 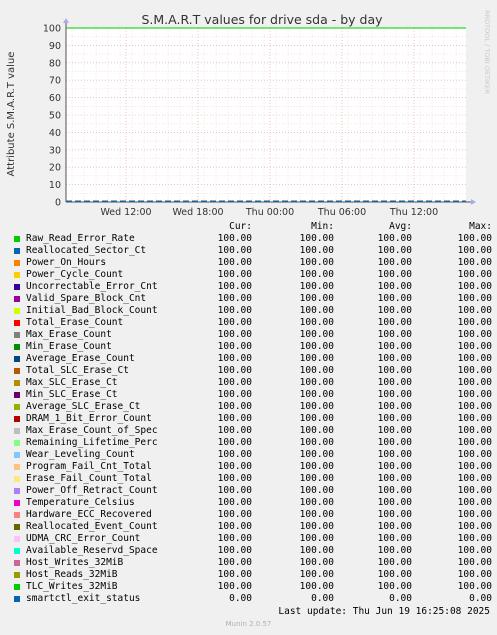 I want to click on legend-series-name: Uncorrectable_Error_Cnt, so click(x=92, y=286).